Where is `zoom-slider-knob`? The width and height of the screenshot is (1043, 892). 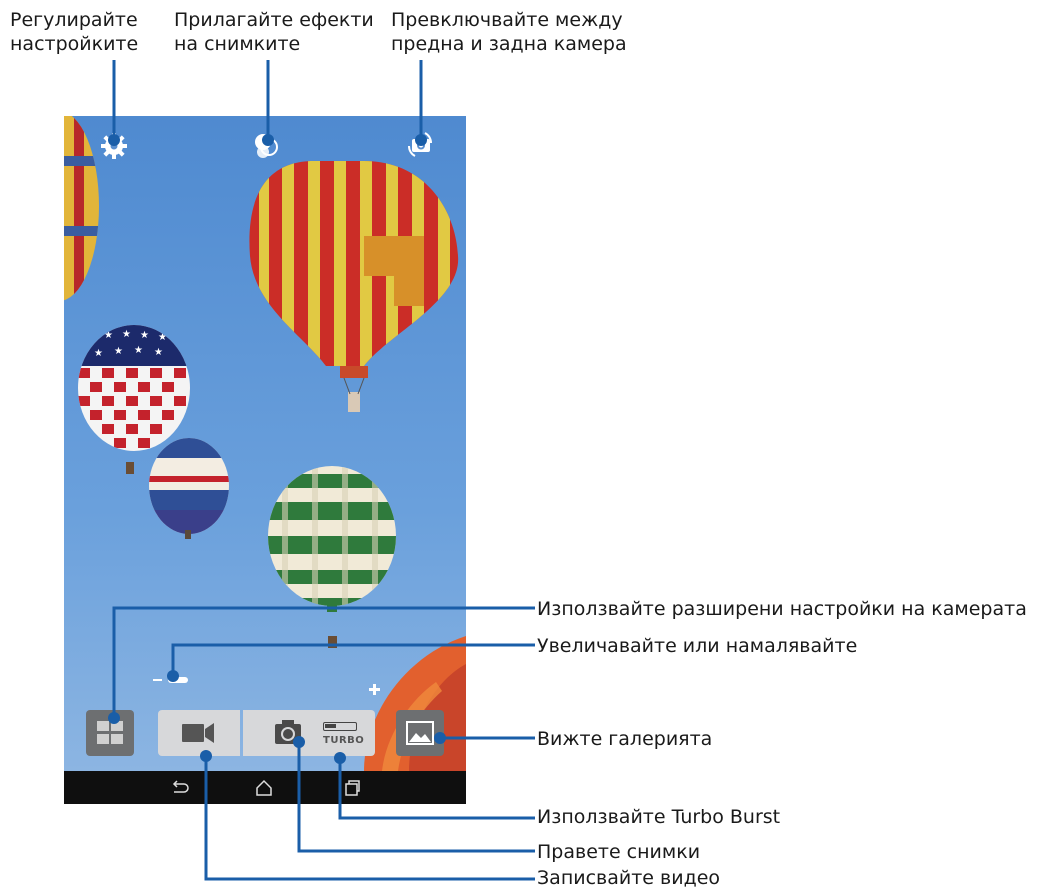 zoom-slider-knob is located at coordinates (178, 680).